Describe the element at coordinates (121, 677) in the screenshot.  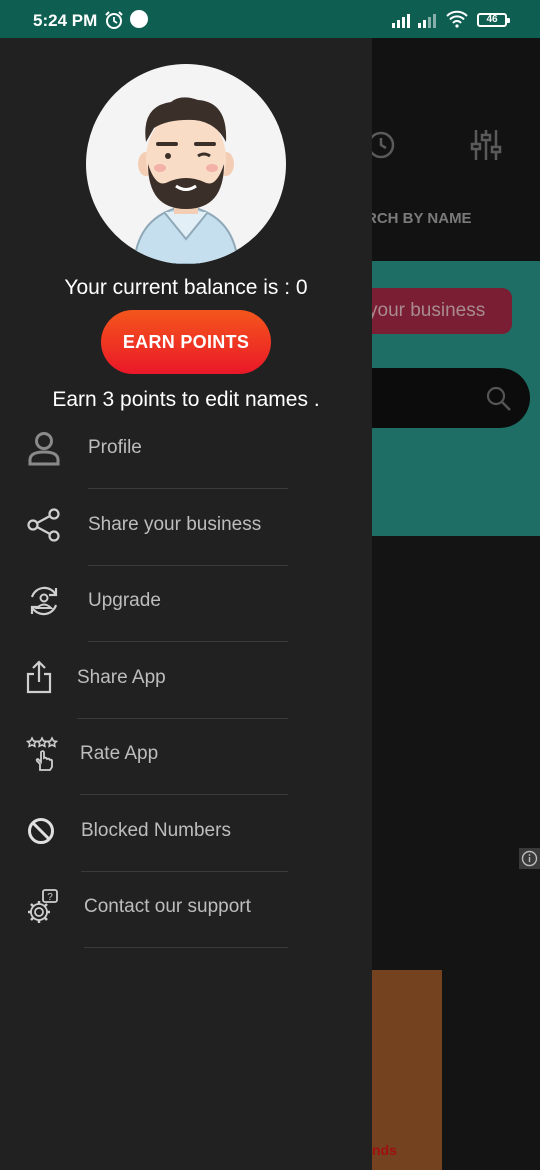
I see `menu-label-share-app: Share App` at that location.